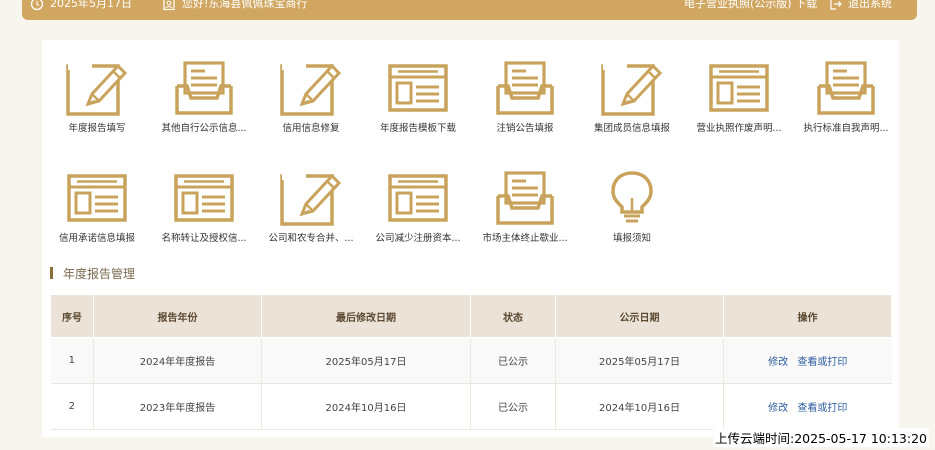  What do you see at coordinates (72, 316) in the screenshot?
I see `column-header: 序号` at bounding box center [72, 316].